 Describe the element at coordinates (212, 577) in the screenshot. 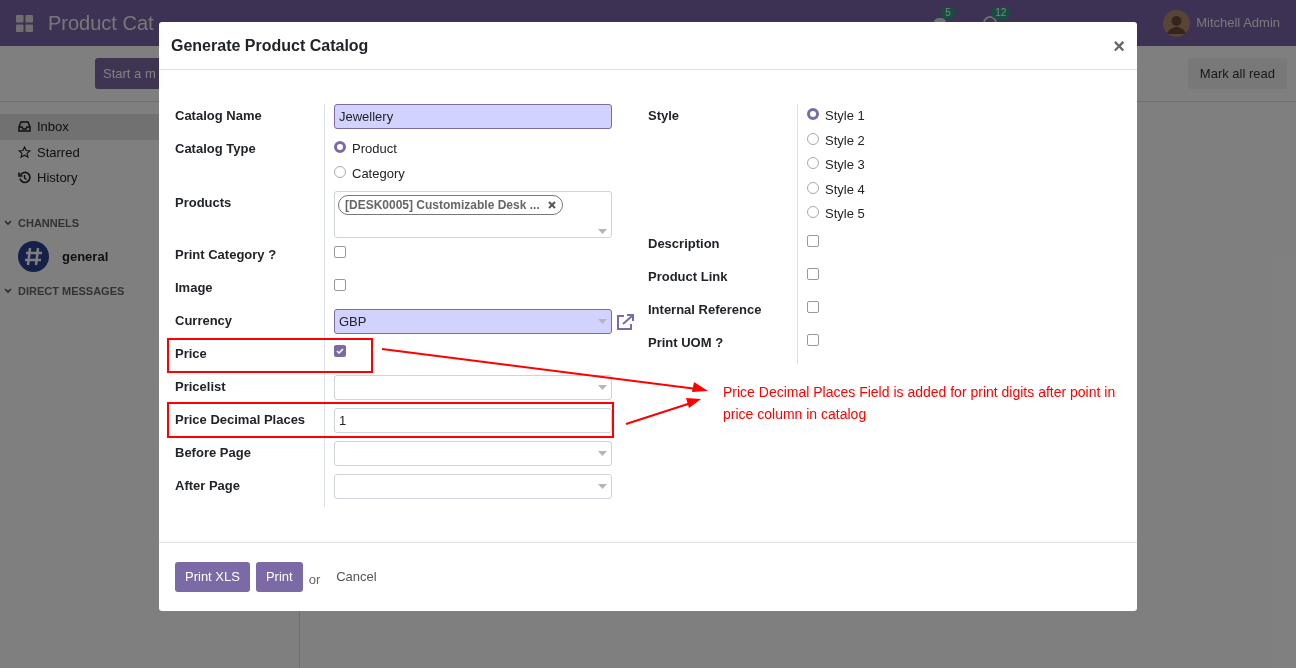

I see `print-button: Print XLS` at that location.